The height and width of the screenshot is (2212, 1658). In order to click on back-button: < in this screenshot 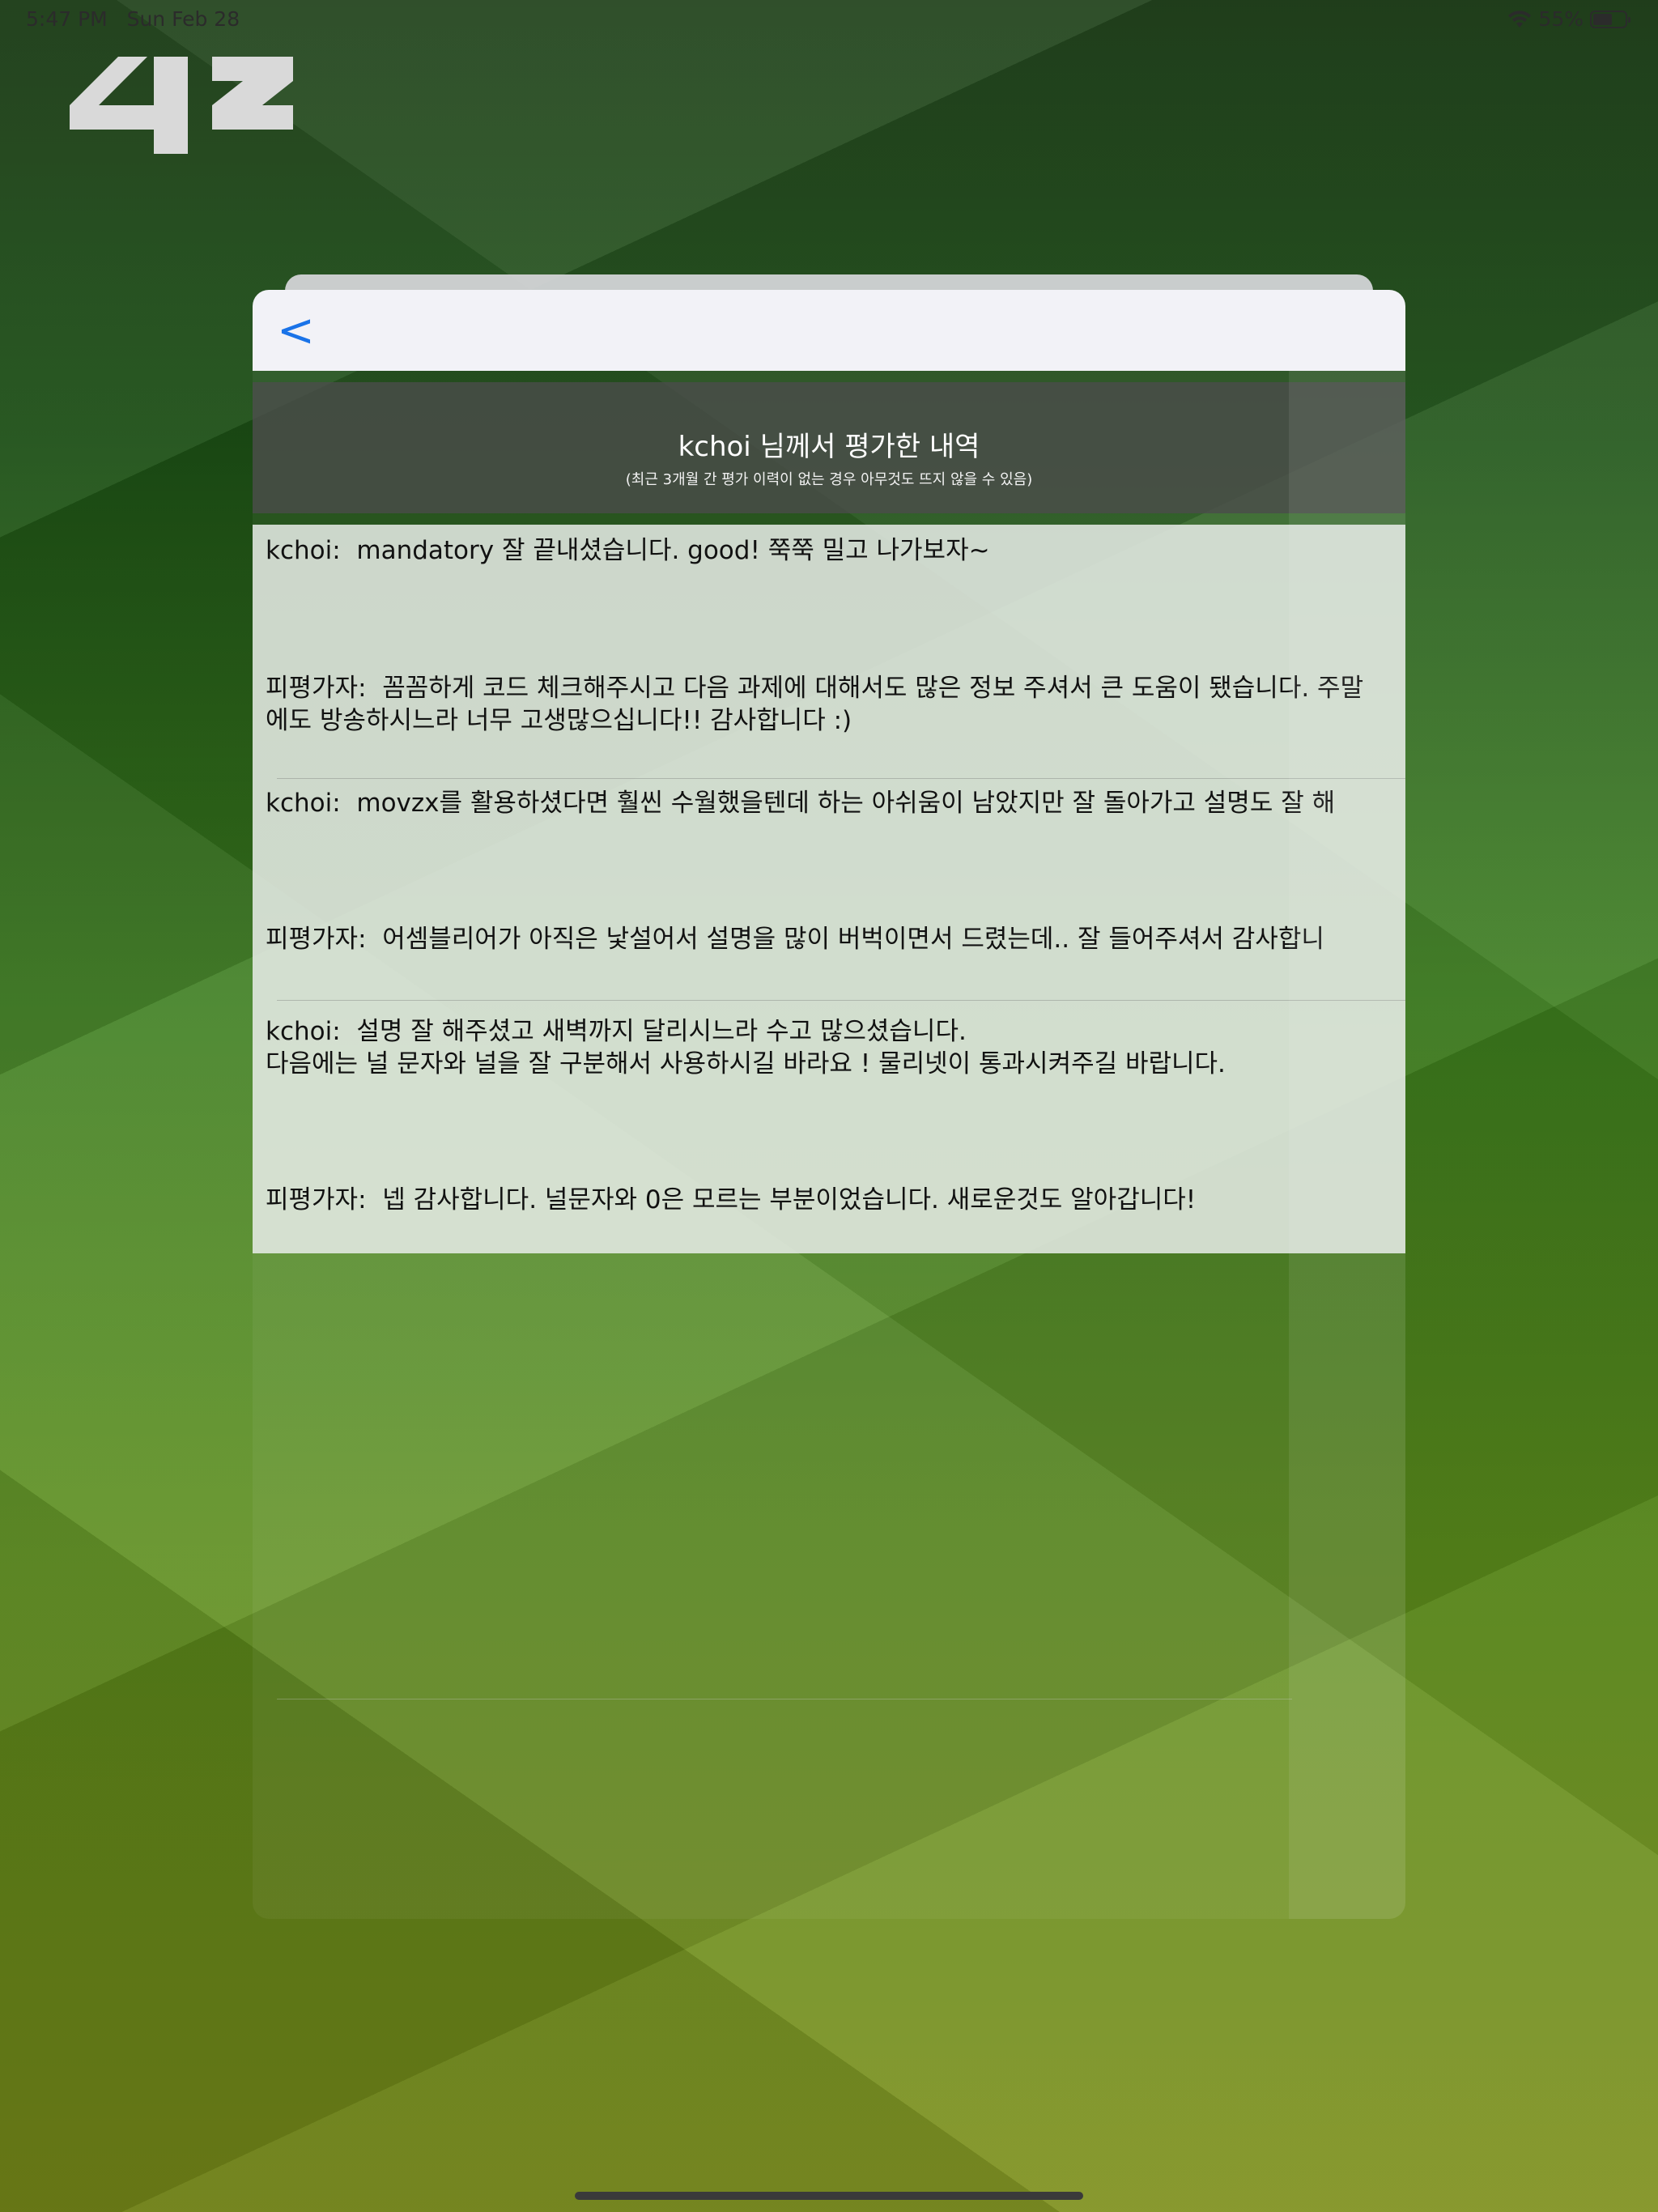, I will do `click(296, 330)`.